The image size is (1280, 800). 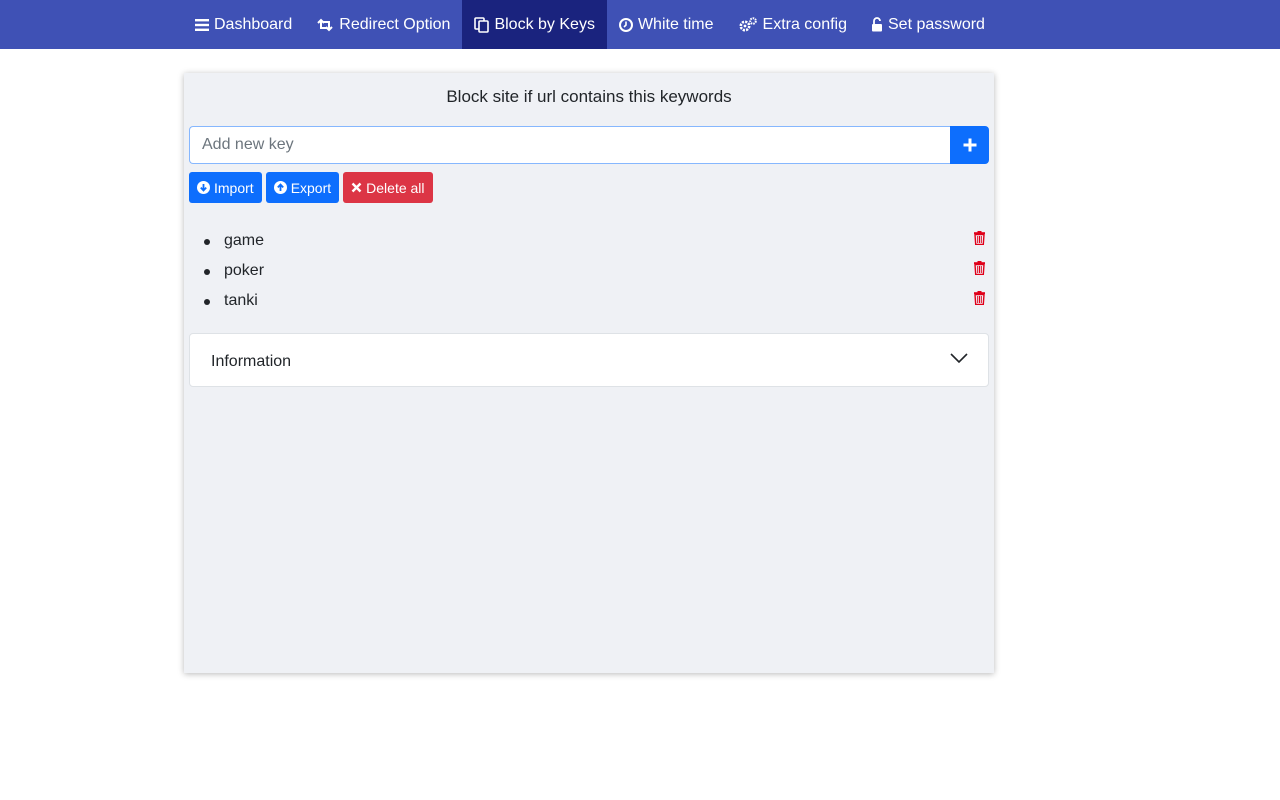 I want to click on add-key-group, so click(x=589, y=145).